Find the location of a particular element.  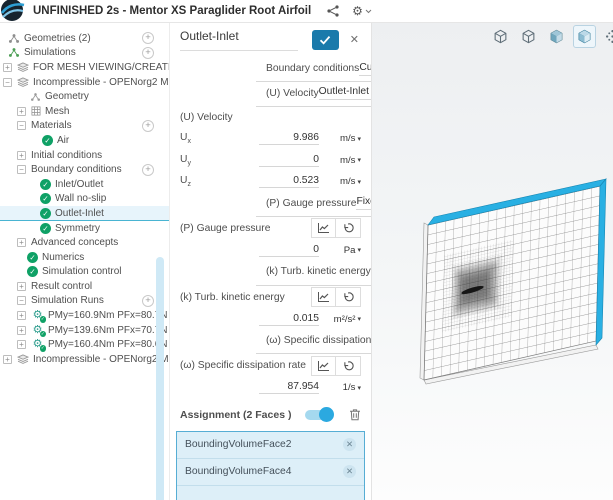

face-name: BoundingVolumeFace2 is located at coordinates (238, 445).